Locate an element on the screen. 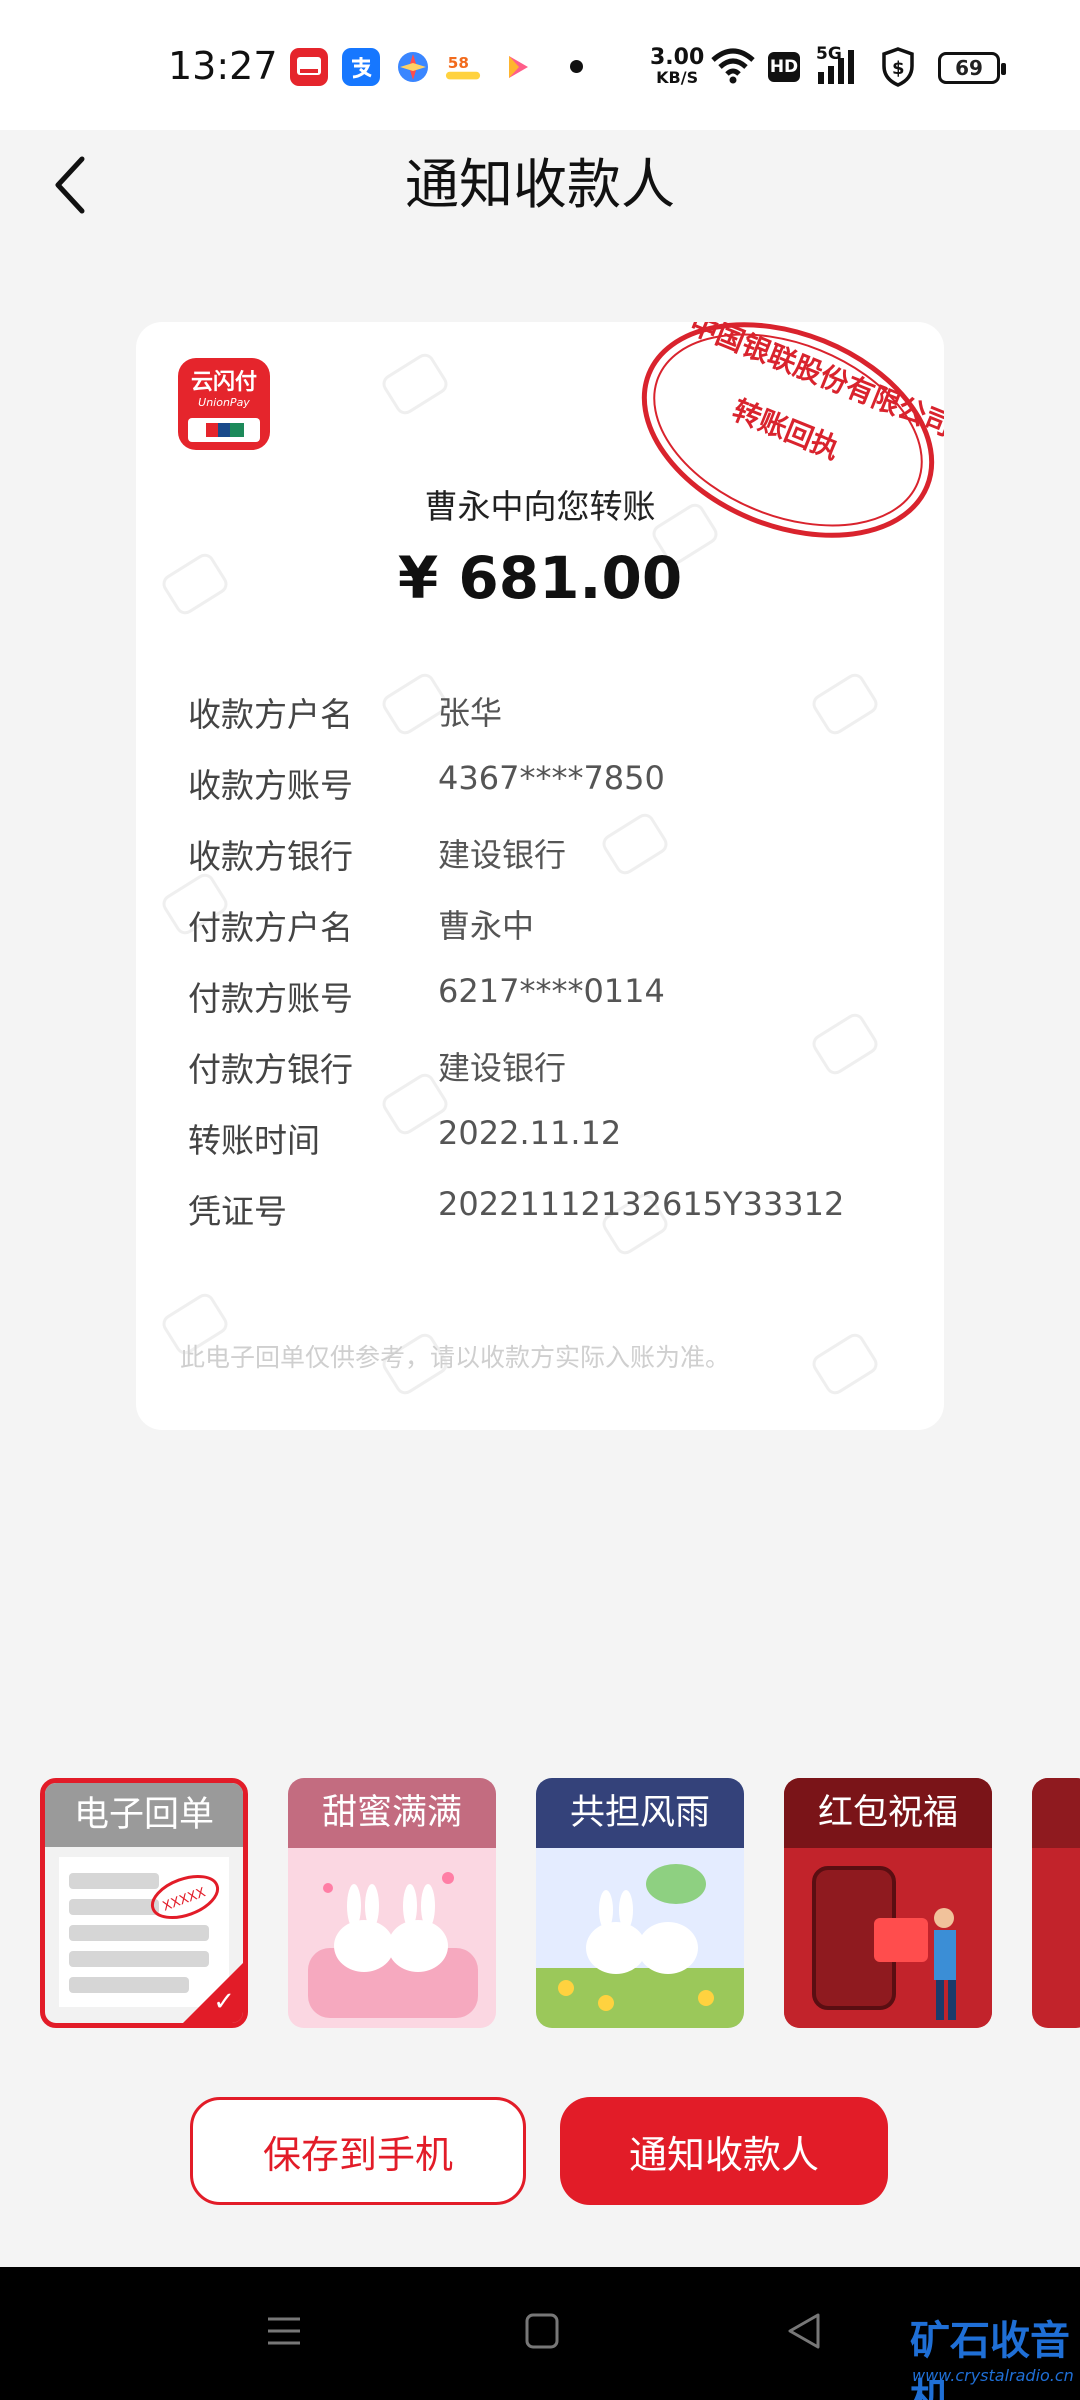 The image size is (1080, 2400). receipt-row: 付款方银行 建设银行 is located at coordinates (548, 1068).